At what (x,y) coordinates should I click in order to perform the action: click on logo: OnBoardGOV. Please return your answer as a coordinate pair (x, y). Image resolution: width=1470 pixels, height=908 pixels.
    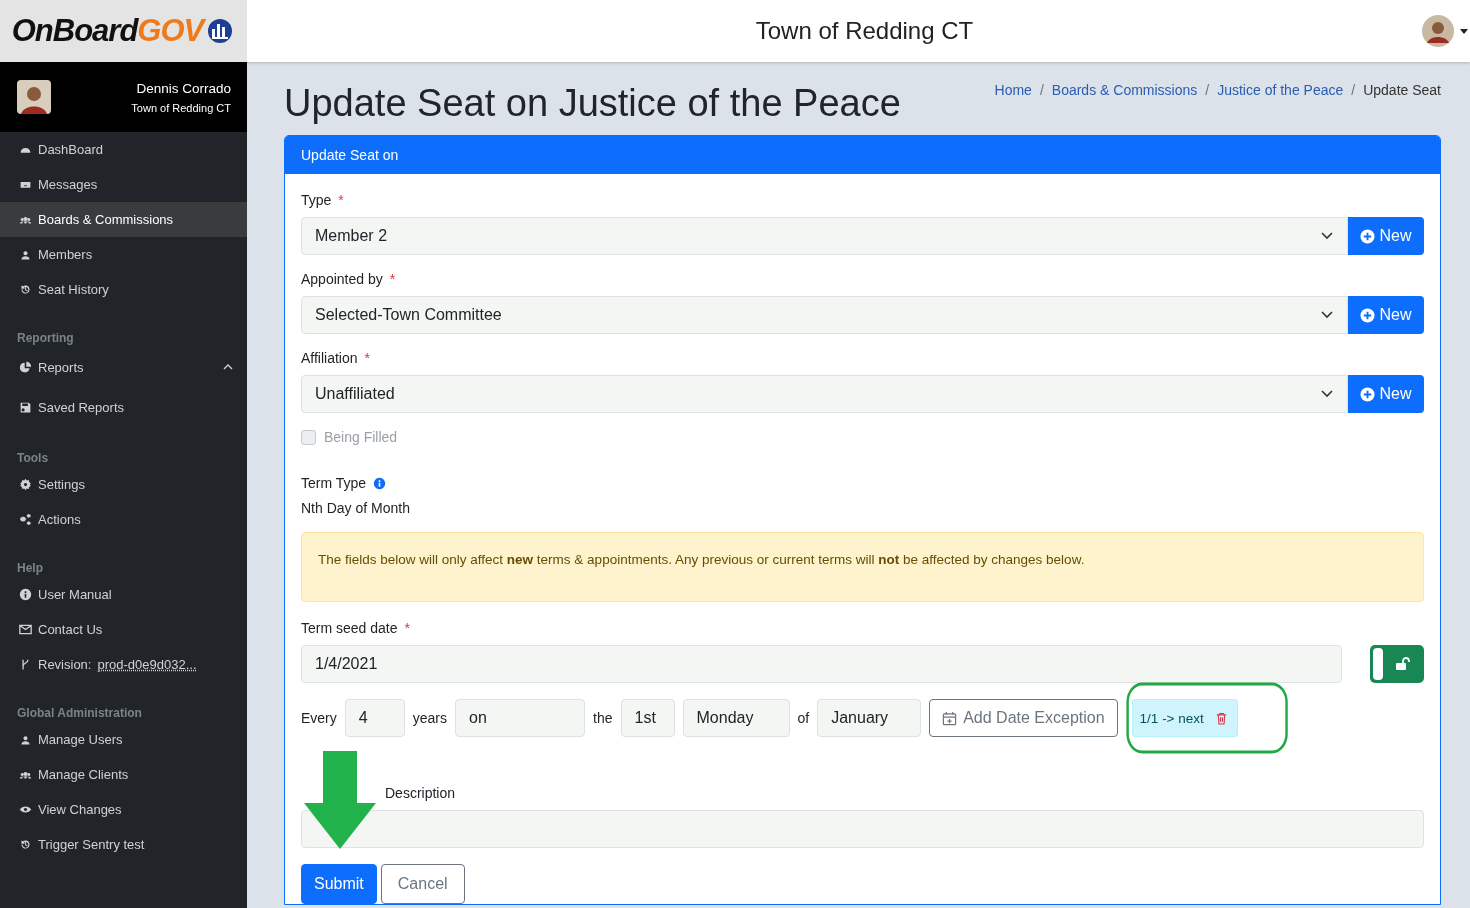
    Looking at the image, I should click on (123, 31).